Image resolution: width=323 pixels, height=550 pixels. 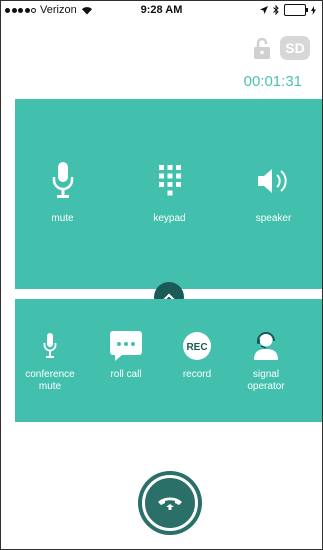 I want to click on charging-bolt-icon, so click(x=313, y=10).